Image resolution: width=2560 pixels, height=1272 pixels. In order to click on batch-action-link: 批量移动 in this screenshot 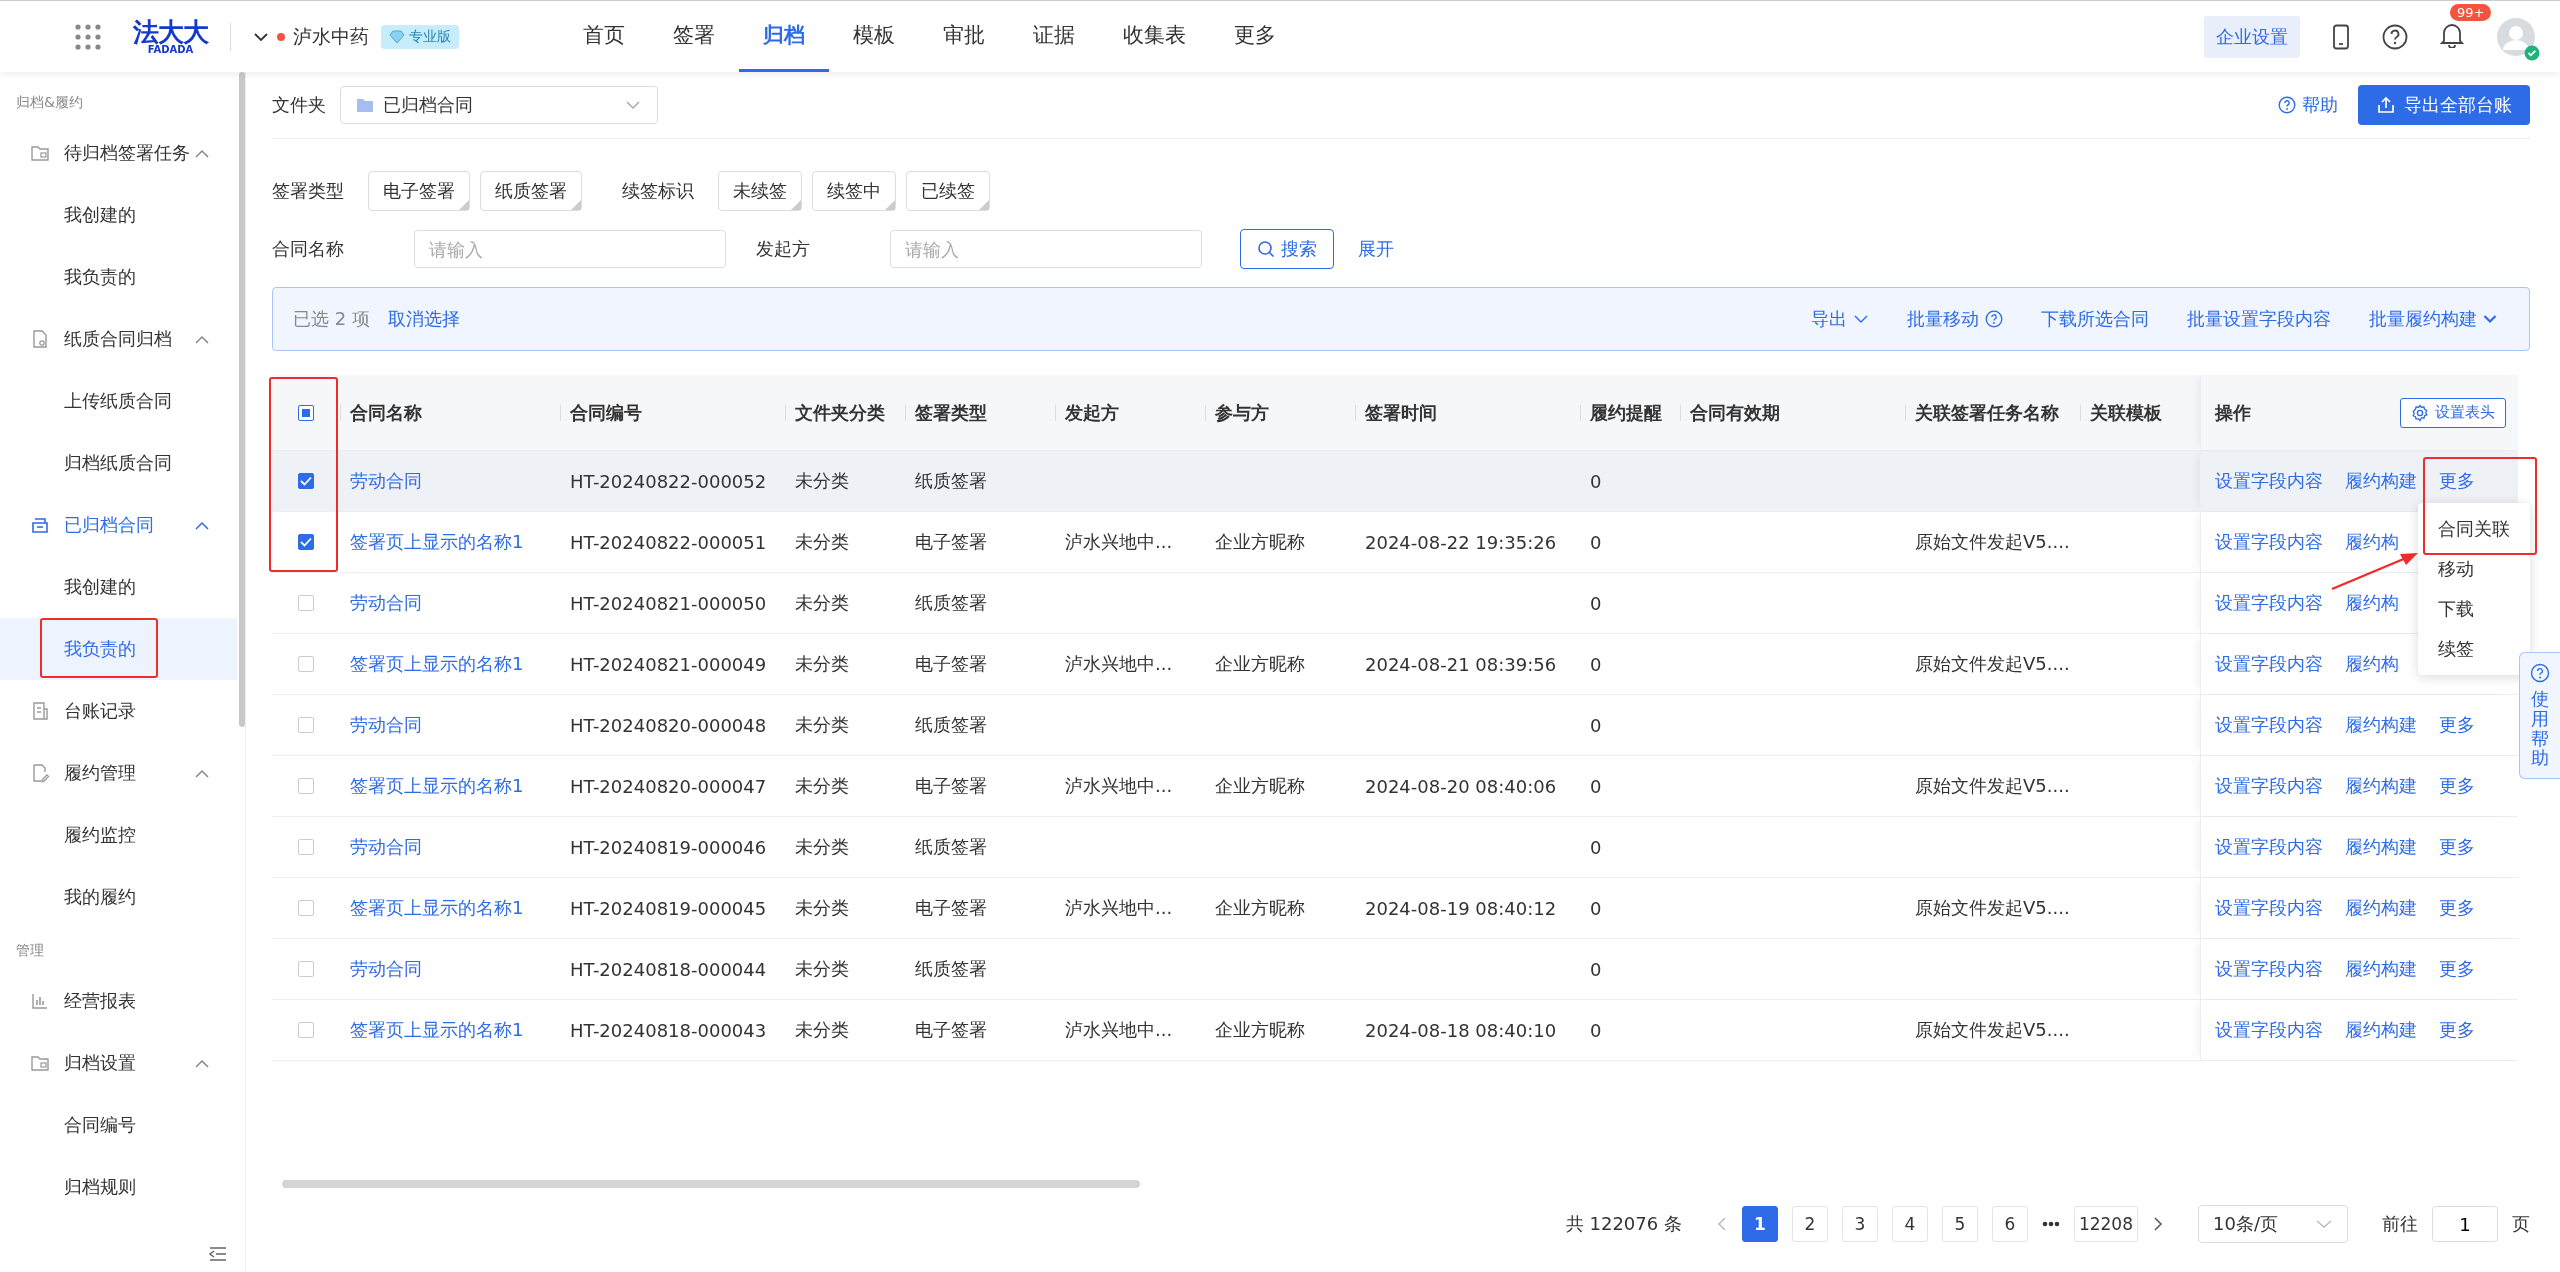, I will do `click(1955, 319)`.